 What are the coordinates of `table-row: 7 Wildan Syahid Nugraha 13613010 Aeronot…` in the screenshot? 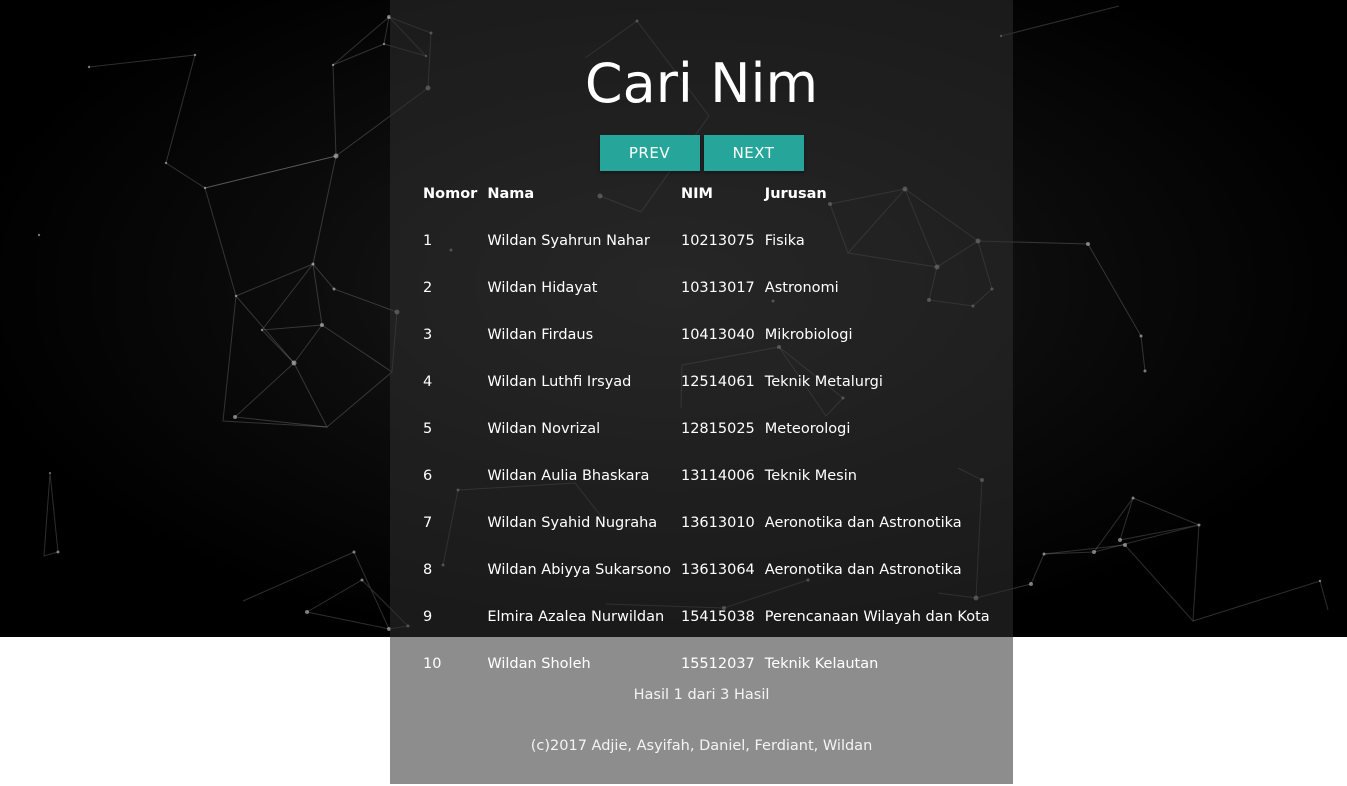 It's located at (706, 522).